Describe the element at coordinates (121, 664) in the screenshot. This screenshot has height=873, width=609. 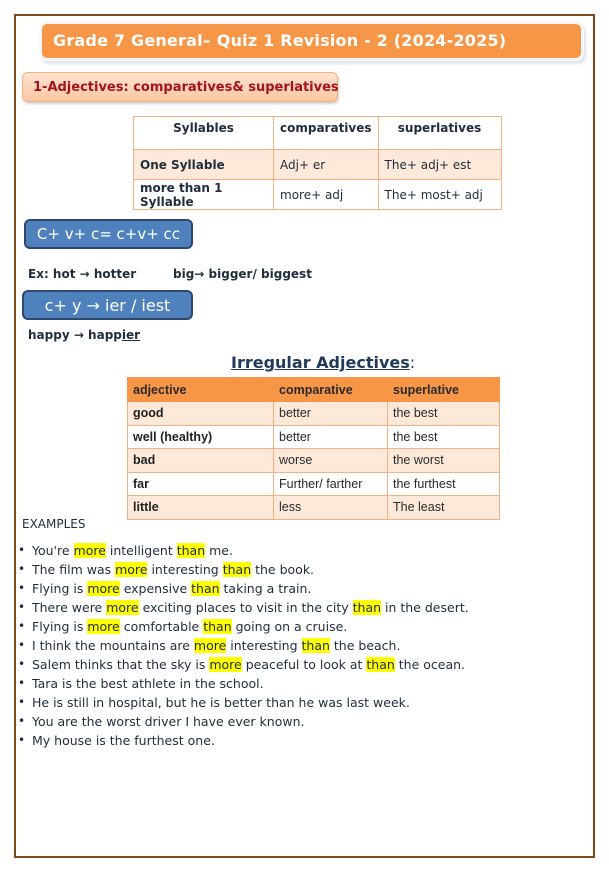
I see `sentence-text: Salem thinks that the sky is` at that location.